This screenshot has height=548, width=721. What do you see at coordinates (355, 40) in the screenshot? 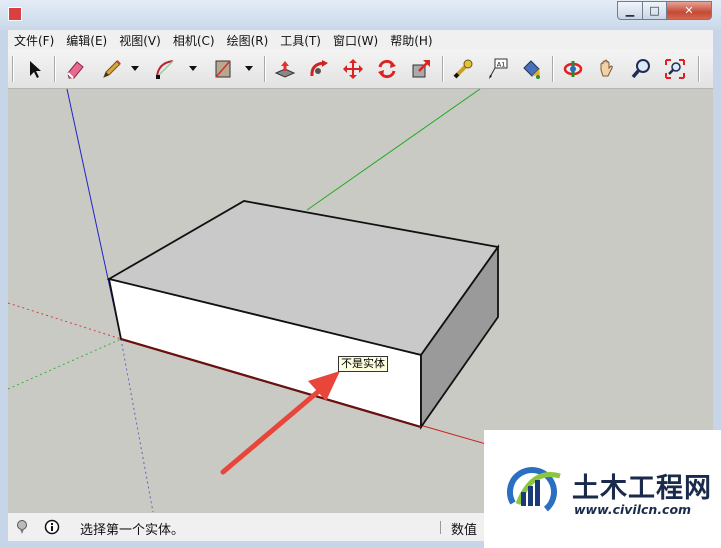
I see `menu-window: 窗口(W)` at bounding box center [355, 40].